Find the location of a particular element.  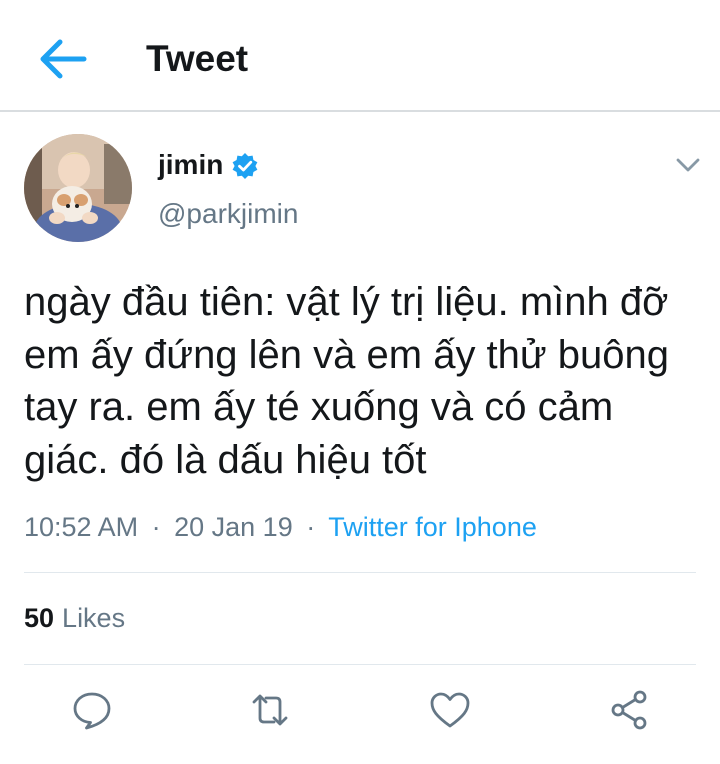

avatar-photo is located at coordinates (78, 188).